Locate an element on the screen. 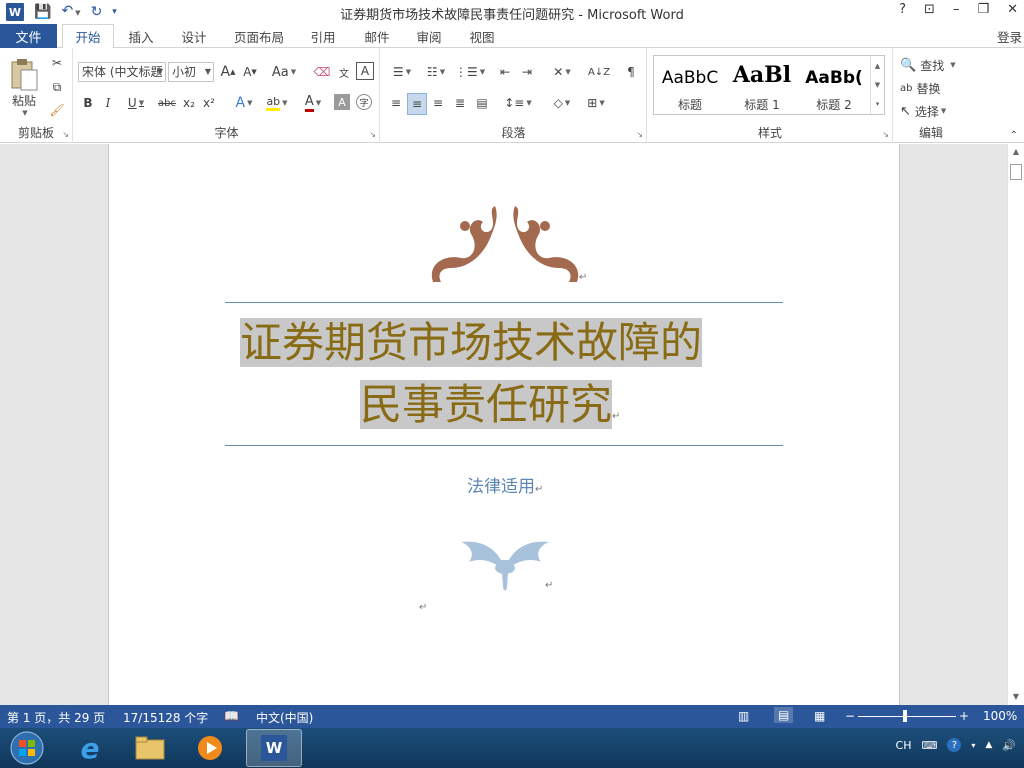 The height and width of the screenshot is (768, 1024). align-left-icon: ≡ is located at coordinates (396, 103).